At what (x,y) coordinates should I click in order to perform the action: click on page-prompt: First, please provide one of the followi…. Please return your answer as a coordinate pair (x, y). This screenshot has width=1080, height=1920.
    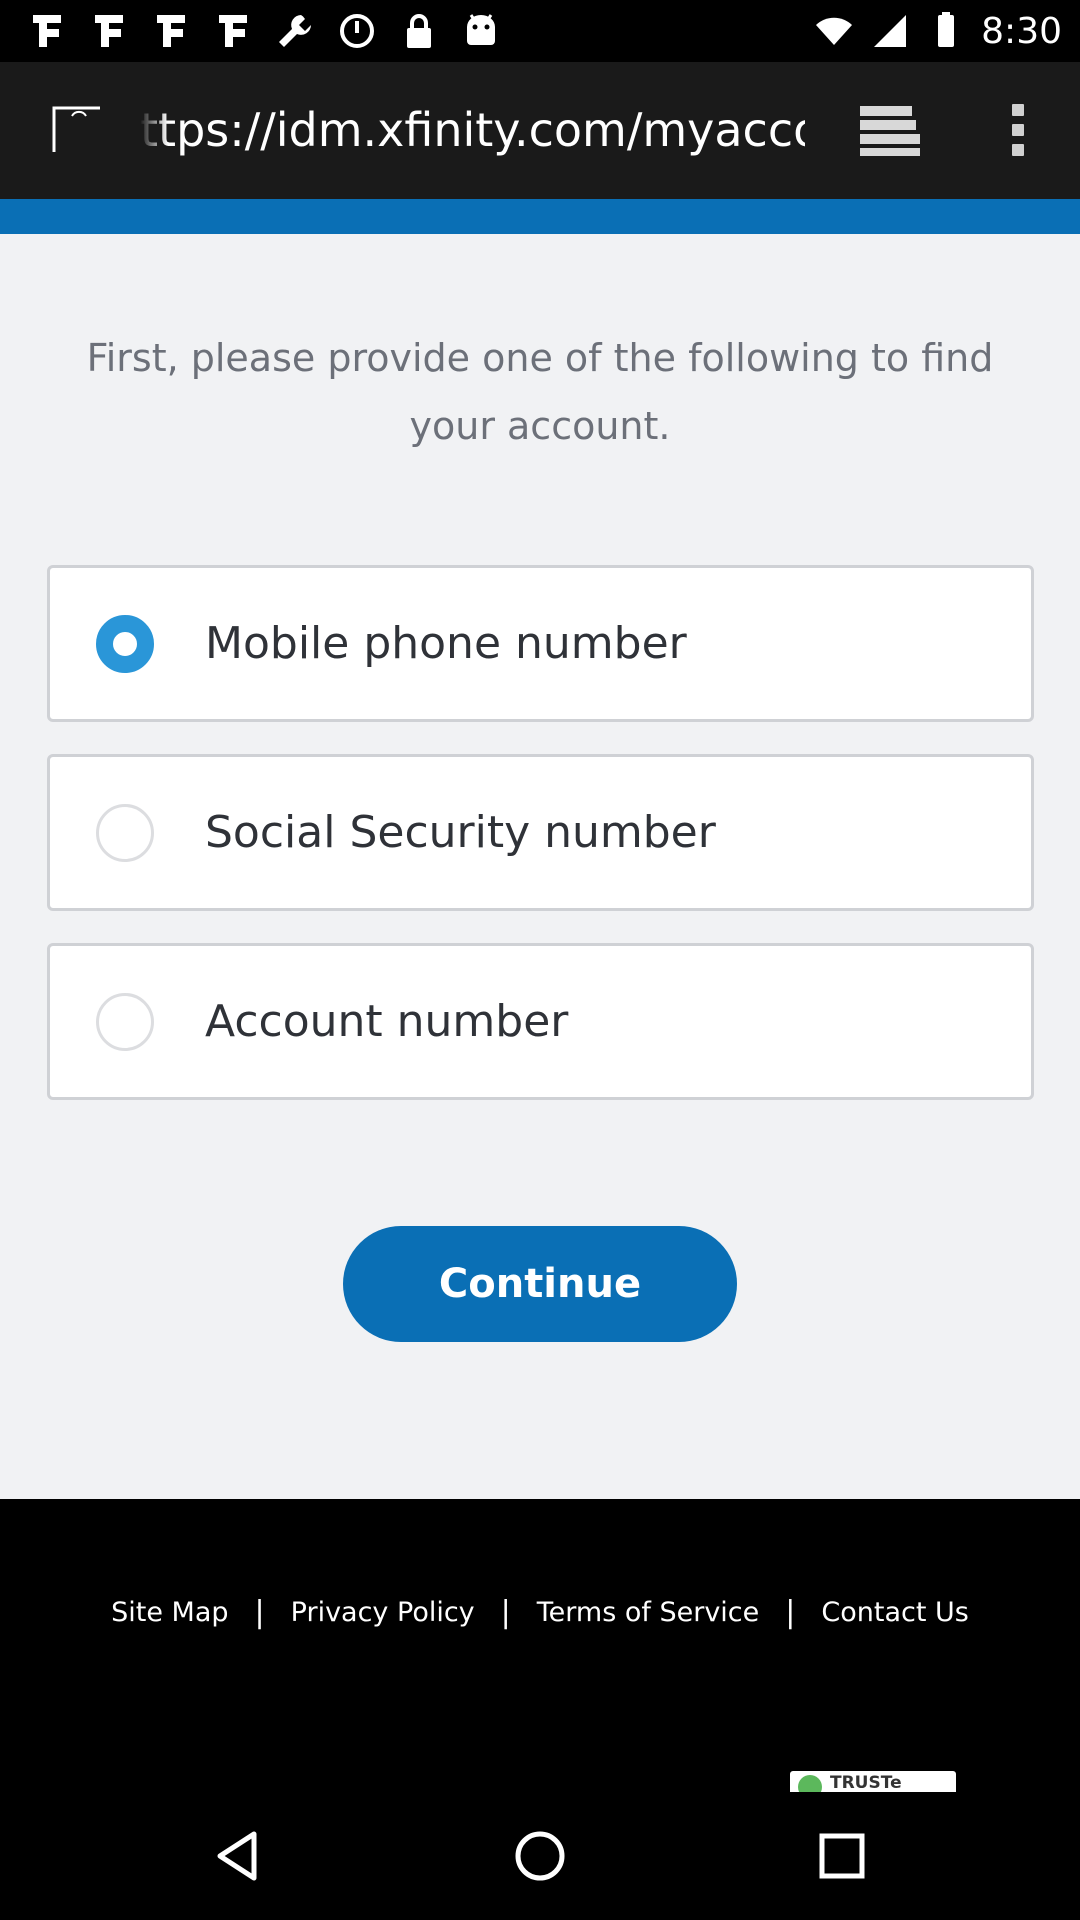
    Looking at the image, I should click on (540, 392).